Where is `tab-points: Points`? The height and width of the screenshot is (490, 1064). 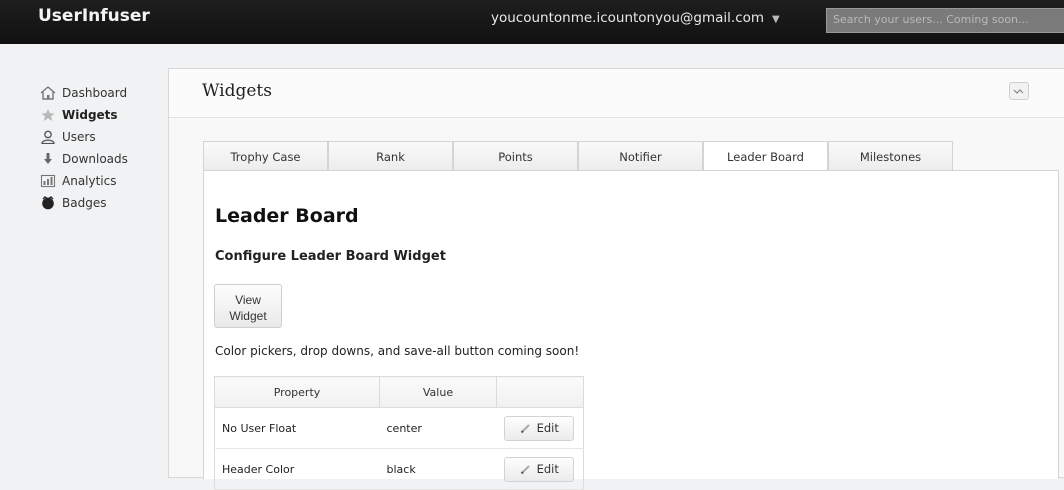 tab-points: Points is located at coordinates (515, 156).